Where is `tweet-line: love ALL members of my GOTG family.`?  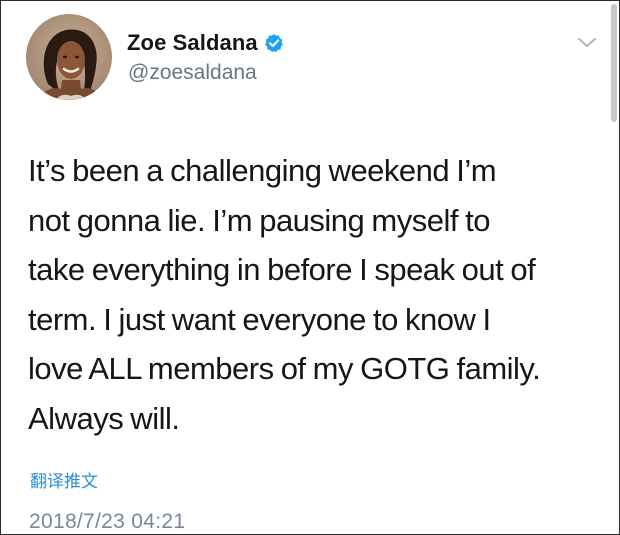
tweet-line: love ALL members of my GOTG family. is located at coordinates (284, 368).